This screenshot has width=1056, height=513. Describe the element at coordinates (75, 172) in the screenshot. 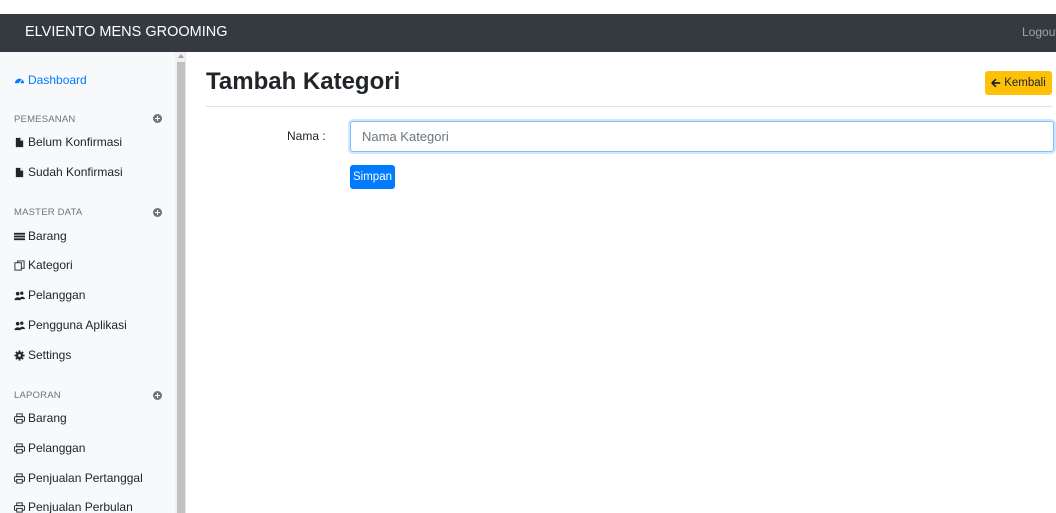

I see `sidebar-item-label: Sudah Konfirmasi` at that location.